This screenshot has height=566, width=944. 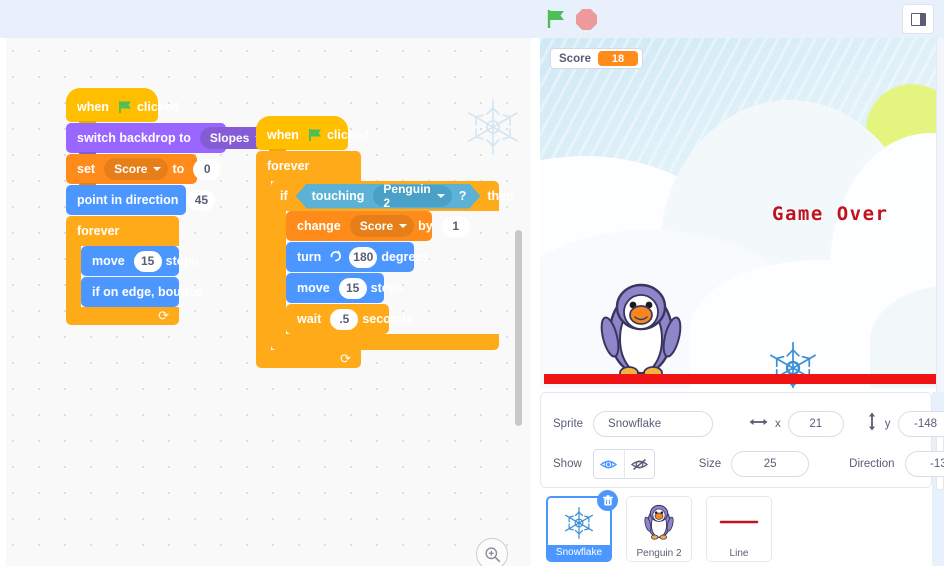 What do you see at coordinates (131, 169) in the screenshot?
I see `variable-name: Score` at bounding box center [131, 169].